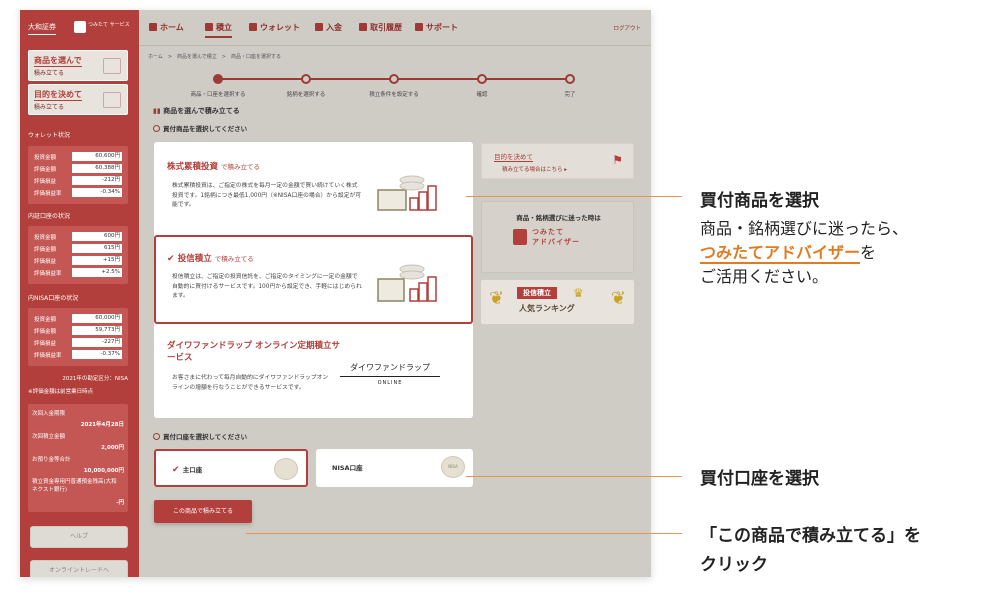 This screenshot has height=607, width=1002. Describe the element at coordinates (535, 170) in the screenshot. I see `purpose-banner-sub: 積み立てる場合はこちら ▸` at that location.